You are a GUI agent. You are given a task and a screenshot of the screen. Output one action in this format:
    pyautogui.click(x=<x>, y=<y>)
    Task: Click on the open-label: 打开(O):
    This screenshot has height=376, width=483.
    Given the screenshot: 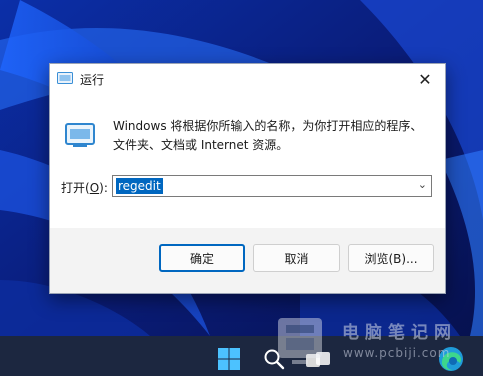 What is the action you would take?
    pyautogui.click(x=84, y=188)
    